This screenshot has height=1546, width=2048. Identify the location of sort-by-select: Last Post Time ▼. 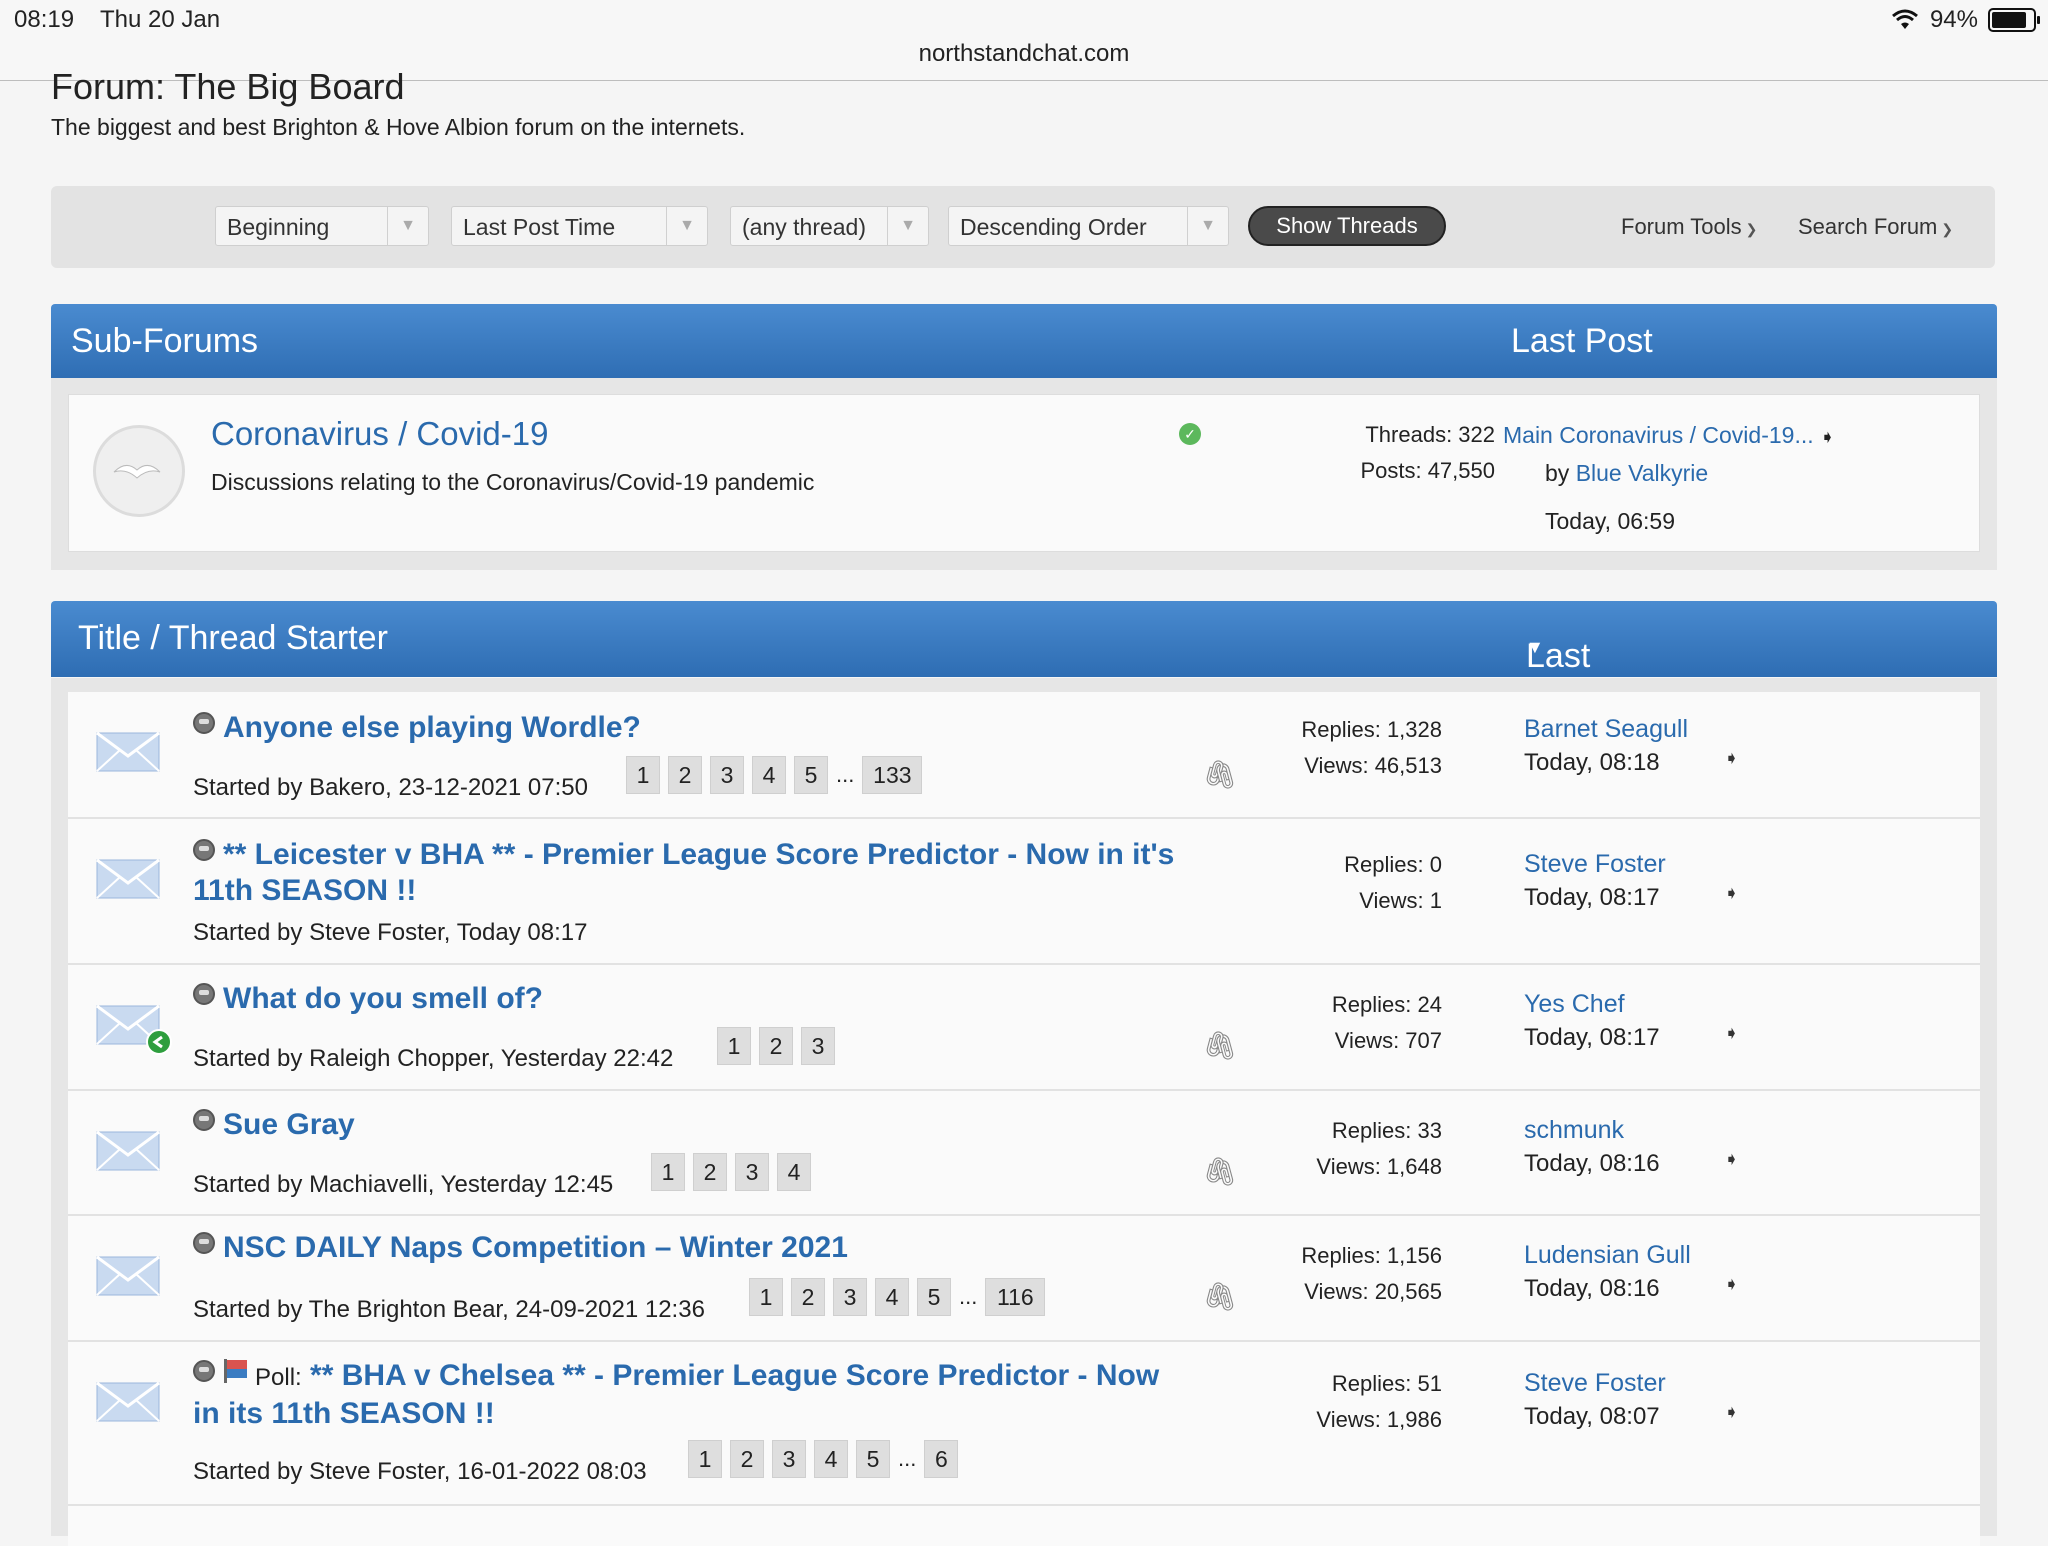
(579, 226).